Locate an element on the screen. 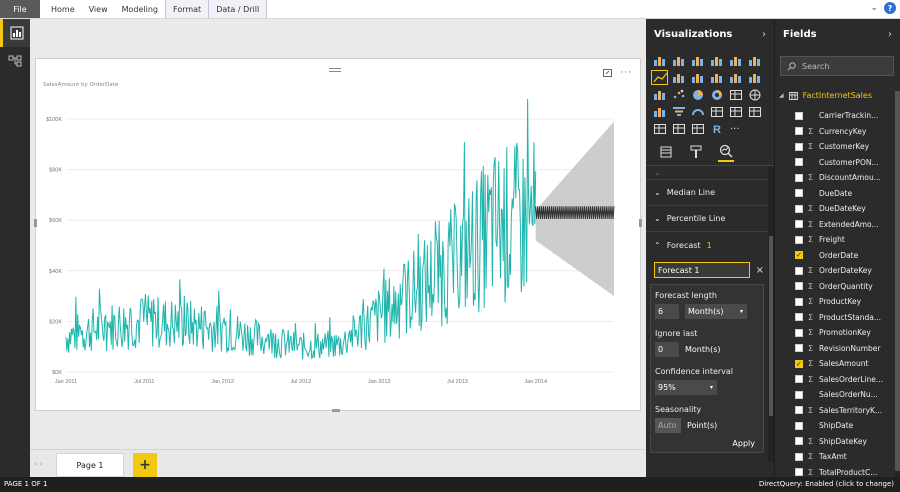 Image resolution: width=900 pixels, height=492 pixels. remove-forecast-icon: × is located at coordinates (760, 270).